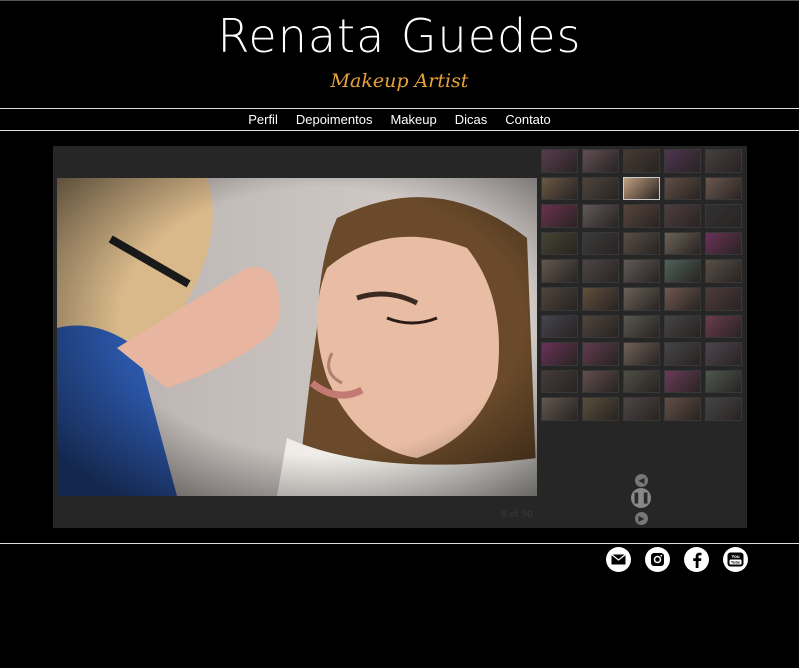  What do you see at coordinates (334, 120) in the screenshot?
I see `nav-item-depoimentos: Depoimentos` at bounding box center [334, 120].